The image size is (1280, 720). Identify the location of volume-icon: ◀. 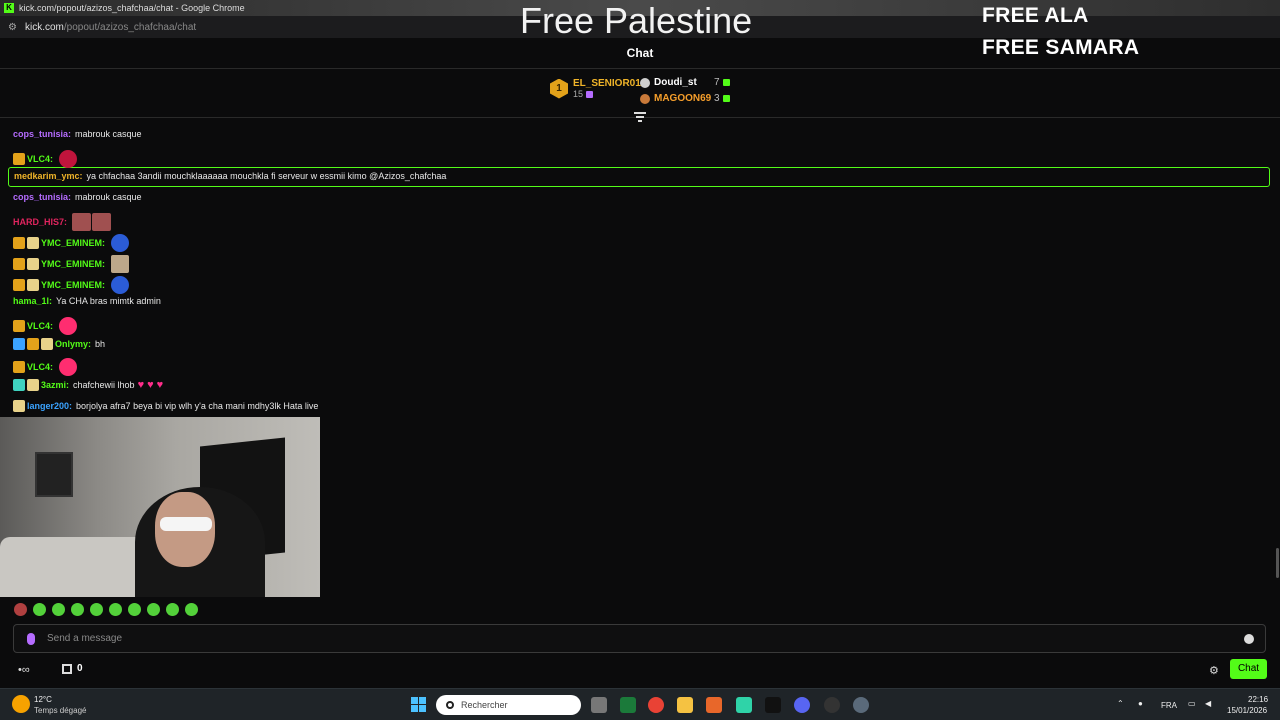
(1208, 703).